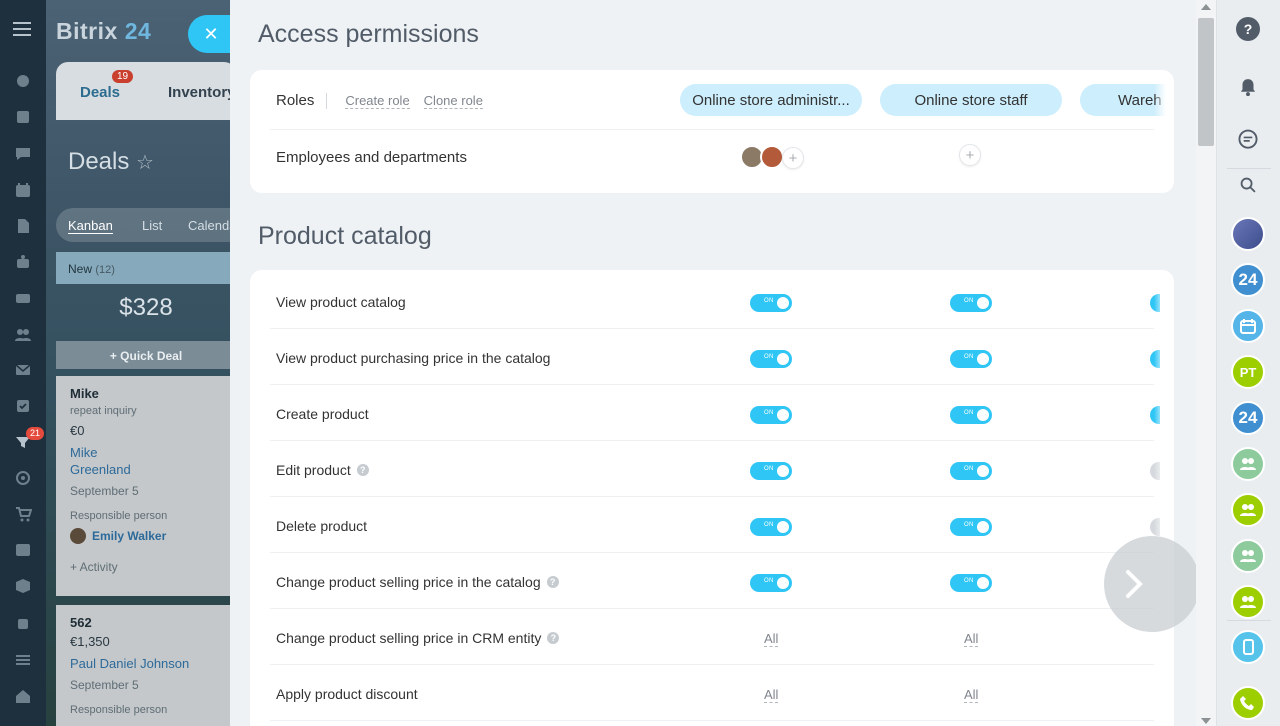 The height and width of the screenshot is (726, 1280). What do you see at coordinates (146, 622) in the screenshot?
I see `deal-title: 562` at bounding box center [146, 622].